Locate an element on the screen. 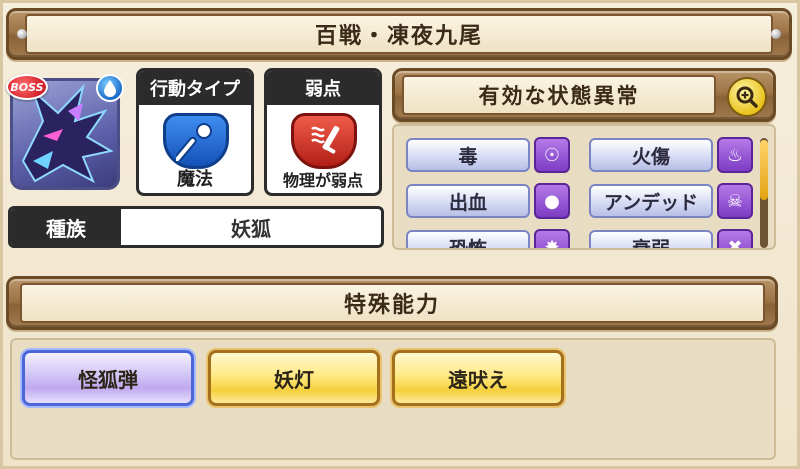 This screenshot has width=800, height=469. status-item-fear: 恐怖 ✸ is located at coordinates (492, 238).